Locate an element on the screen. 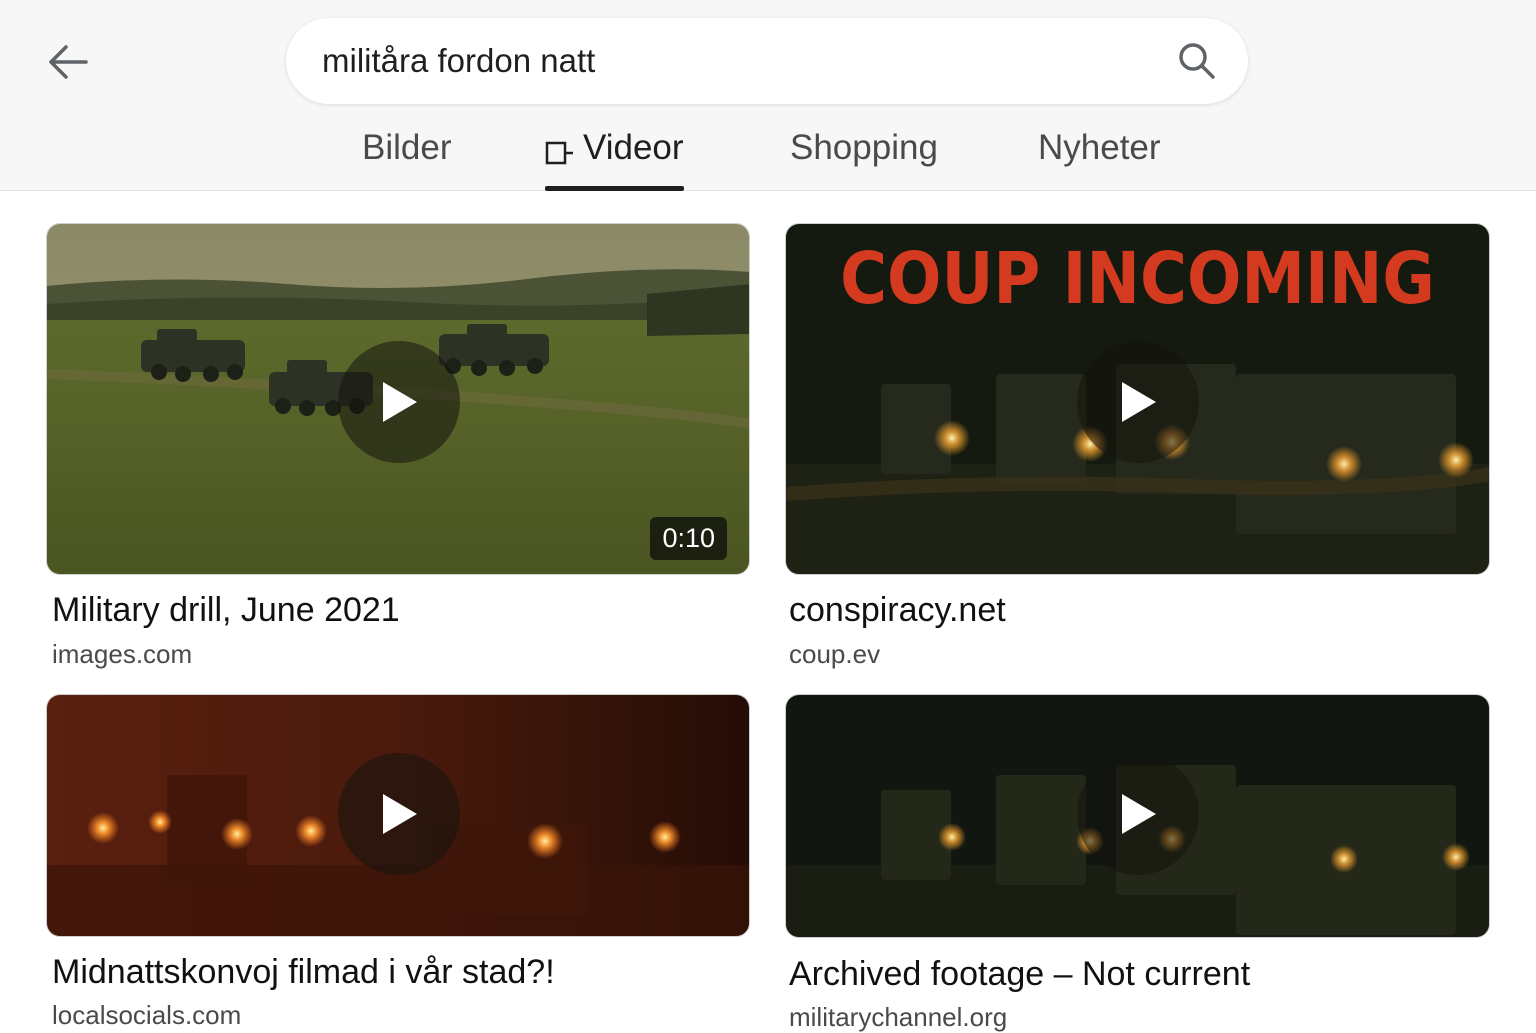 The width and height of the screenshot is (1536, 1033). tab-nyheter: Nyheter is located at coordinates (1099, 159).